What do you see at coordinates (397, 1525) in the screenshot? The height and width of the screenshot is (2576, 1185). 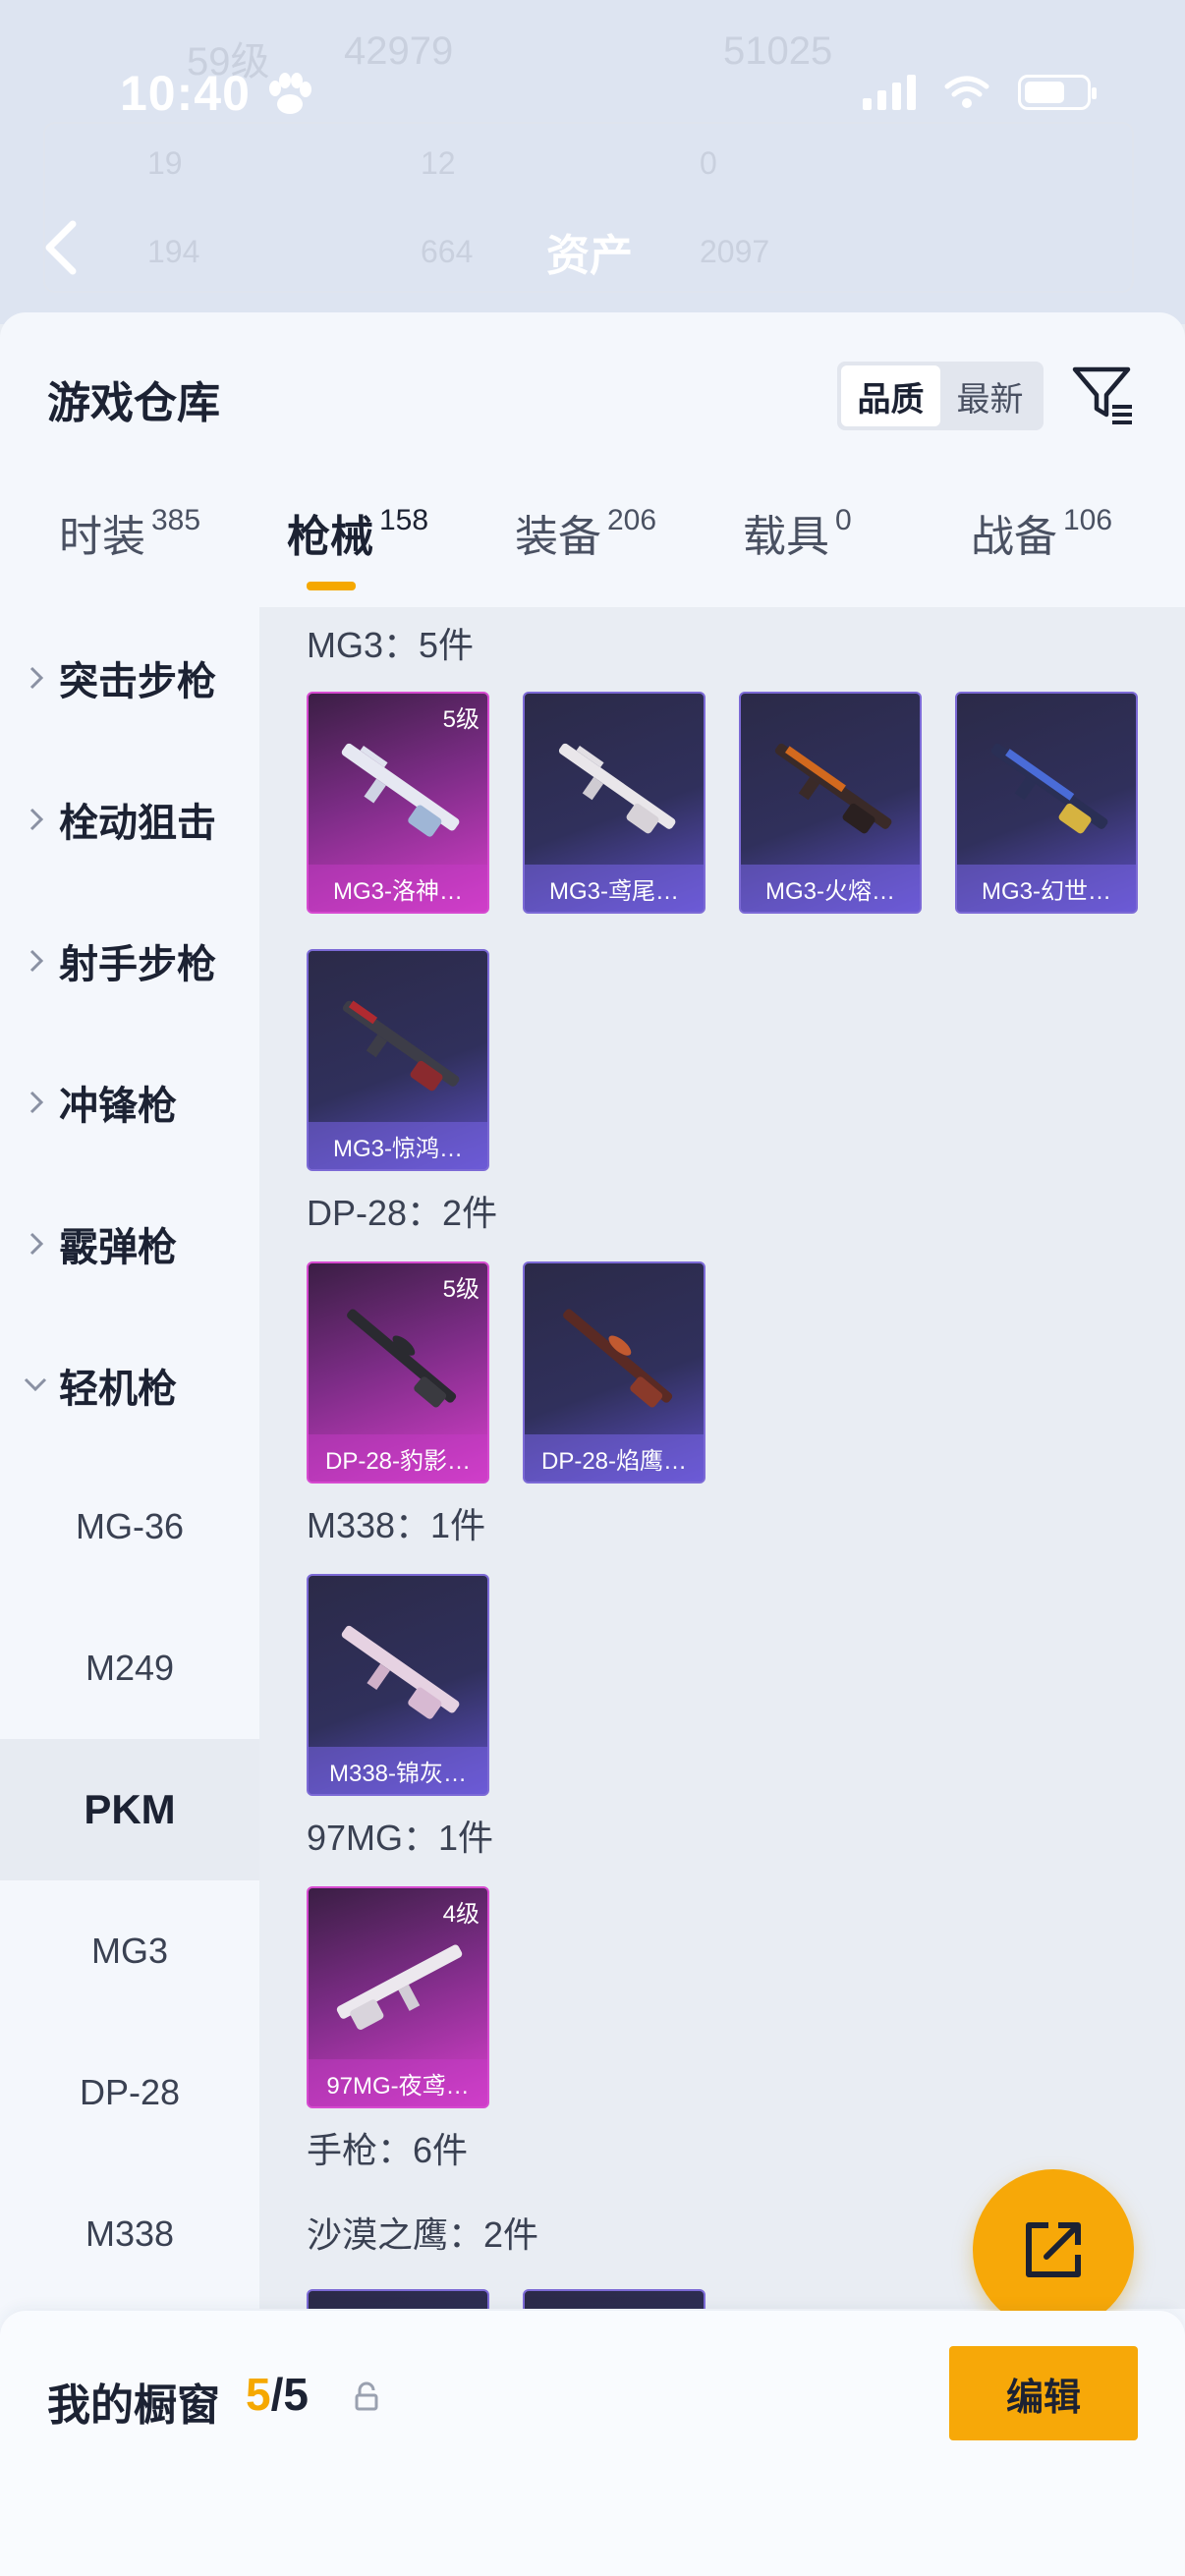 I see `group-title-m338: M338：1件` at bounding box center [397, 1525].